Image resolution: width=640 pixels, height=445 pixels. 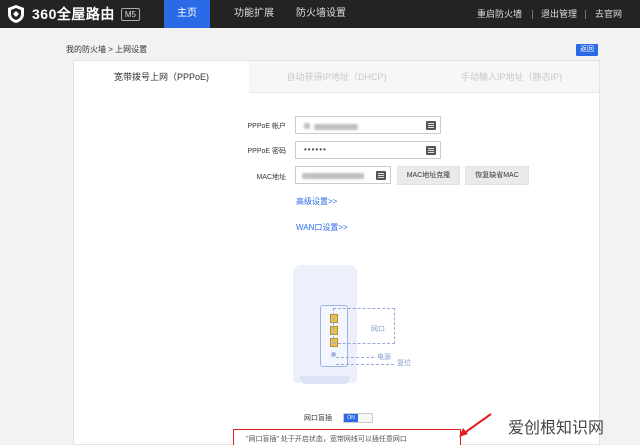 I want to click on reset-callout-line, so click(x=365, y=364).